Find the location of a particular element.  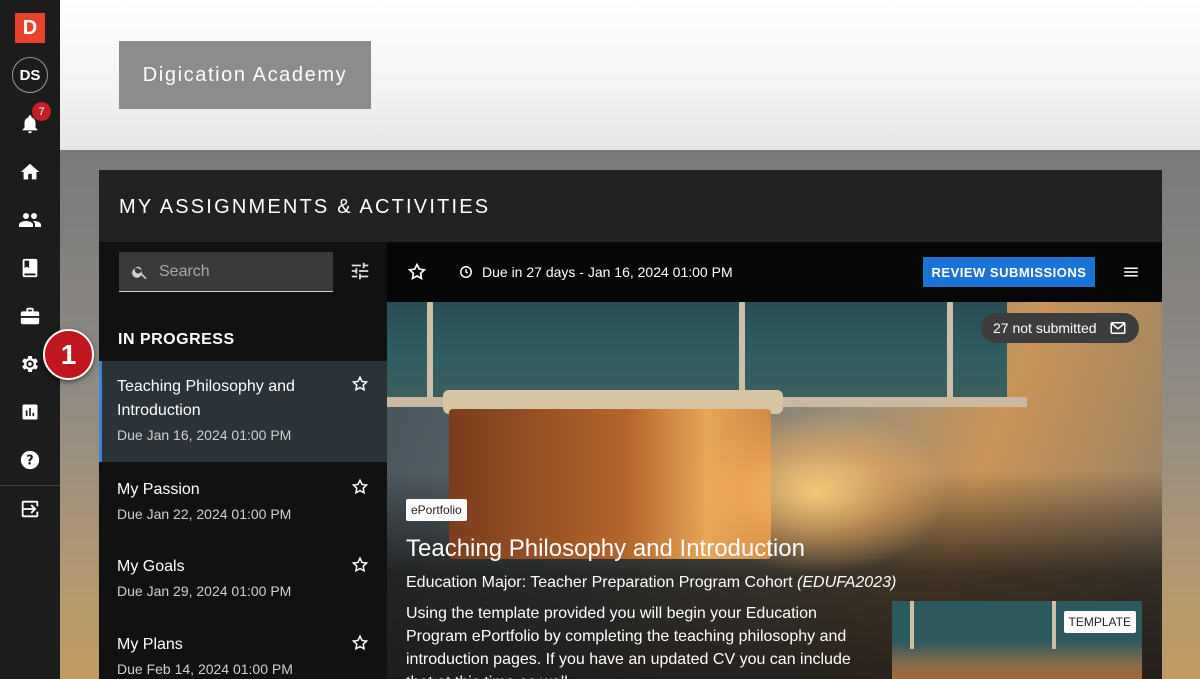

bar-chart-icon is located at coordinates (30, 412).